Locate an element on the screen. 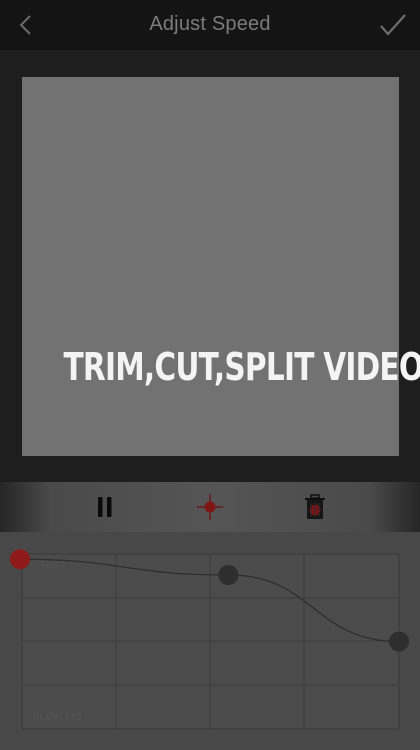 The image size is (420, 750). navigation-bar: Adjust Speed is located at coordinates (210, 25).